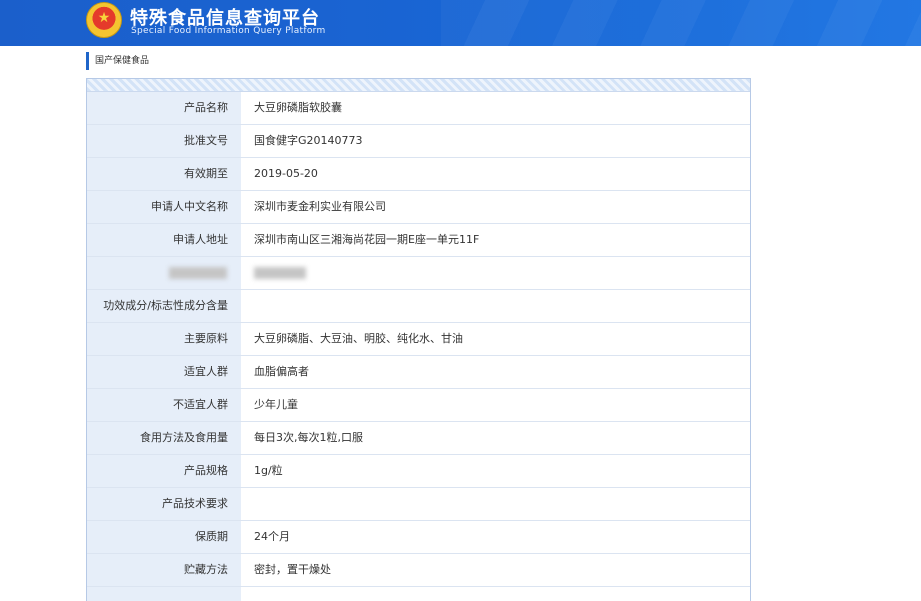 The width and height of the screenshot is (921, 601). What do you see at coordinates (418, 174) in the screenshot?
I see `table-row: 有效期至 2019-05-20` at bounding box center [418, 174].